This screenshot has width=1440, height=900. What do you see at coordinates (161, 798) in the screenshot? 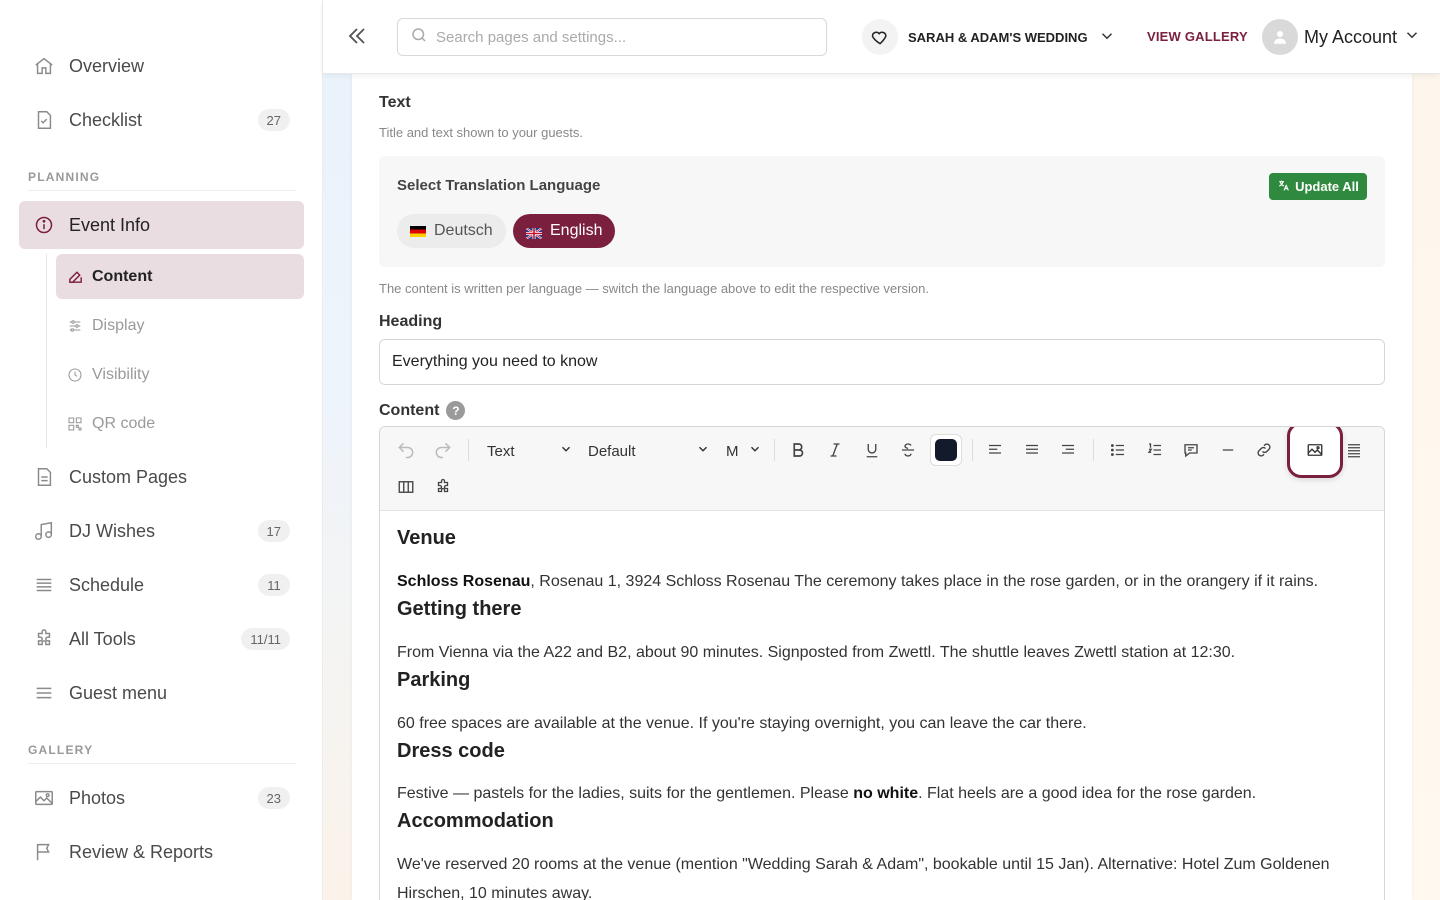
I see `sidebar-item-photos: Photos 23` at bounding box center [161, 798].